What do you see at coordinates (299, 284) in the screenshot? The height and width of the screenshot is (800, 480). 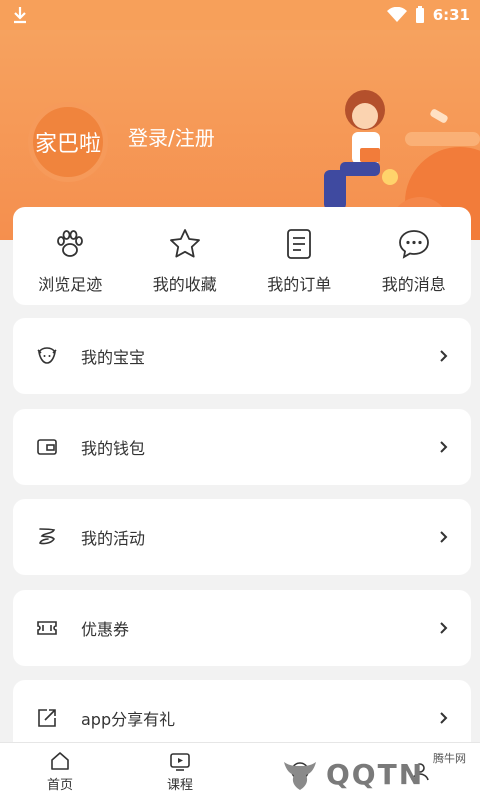 I see `quick-label: 我的订单` at bounding box center [299, 284].